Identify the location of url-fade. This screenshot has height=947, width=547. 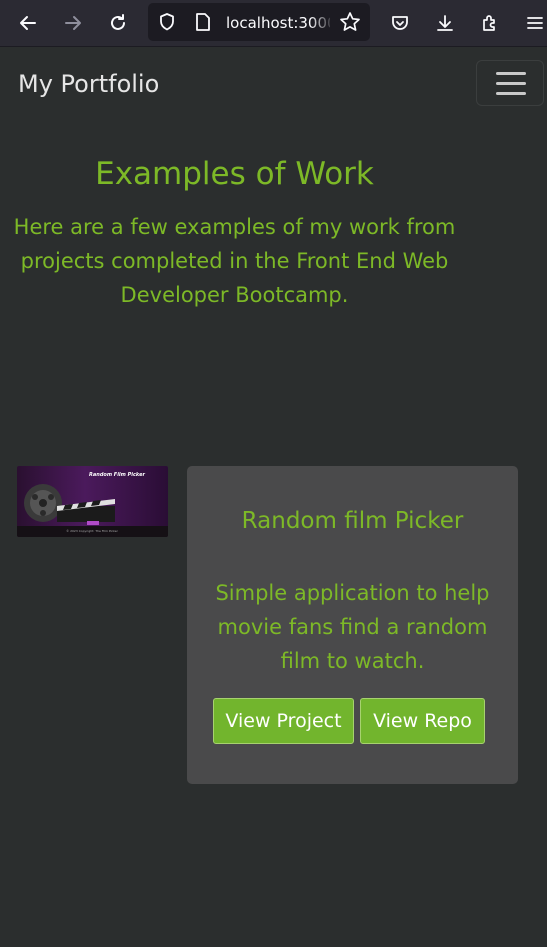
(322, 22).